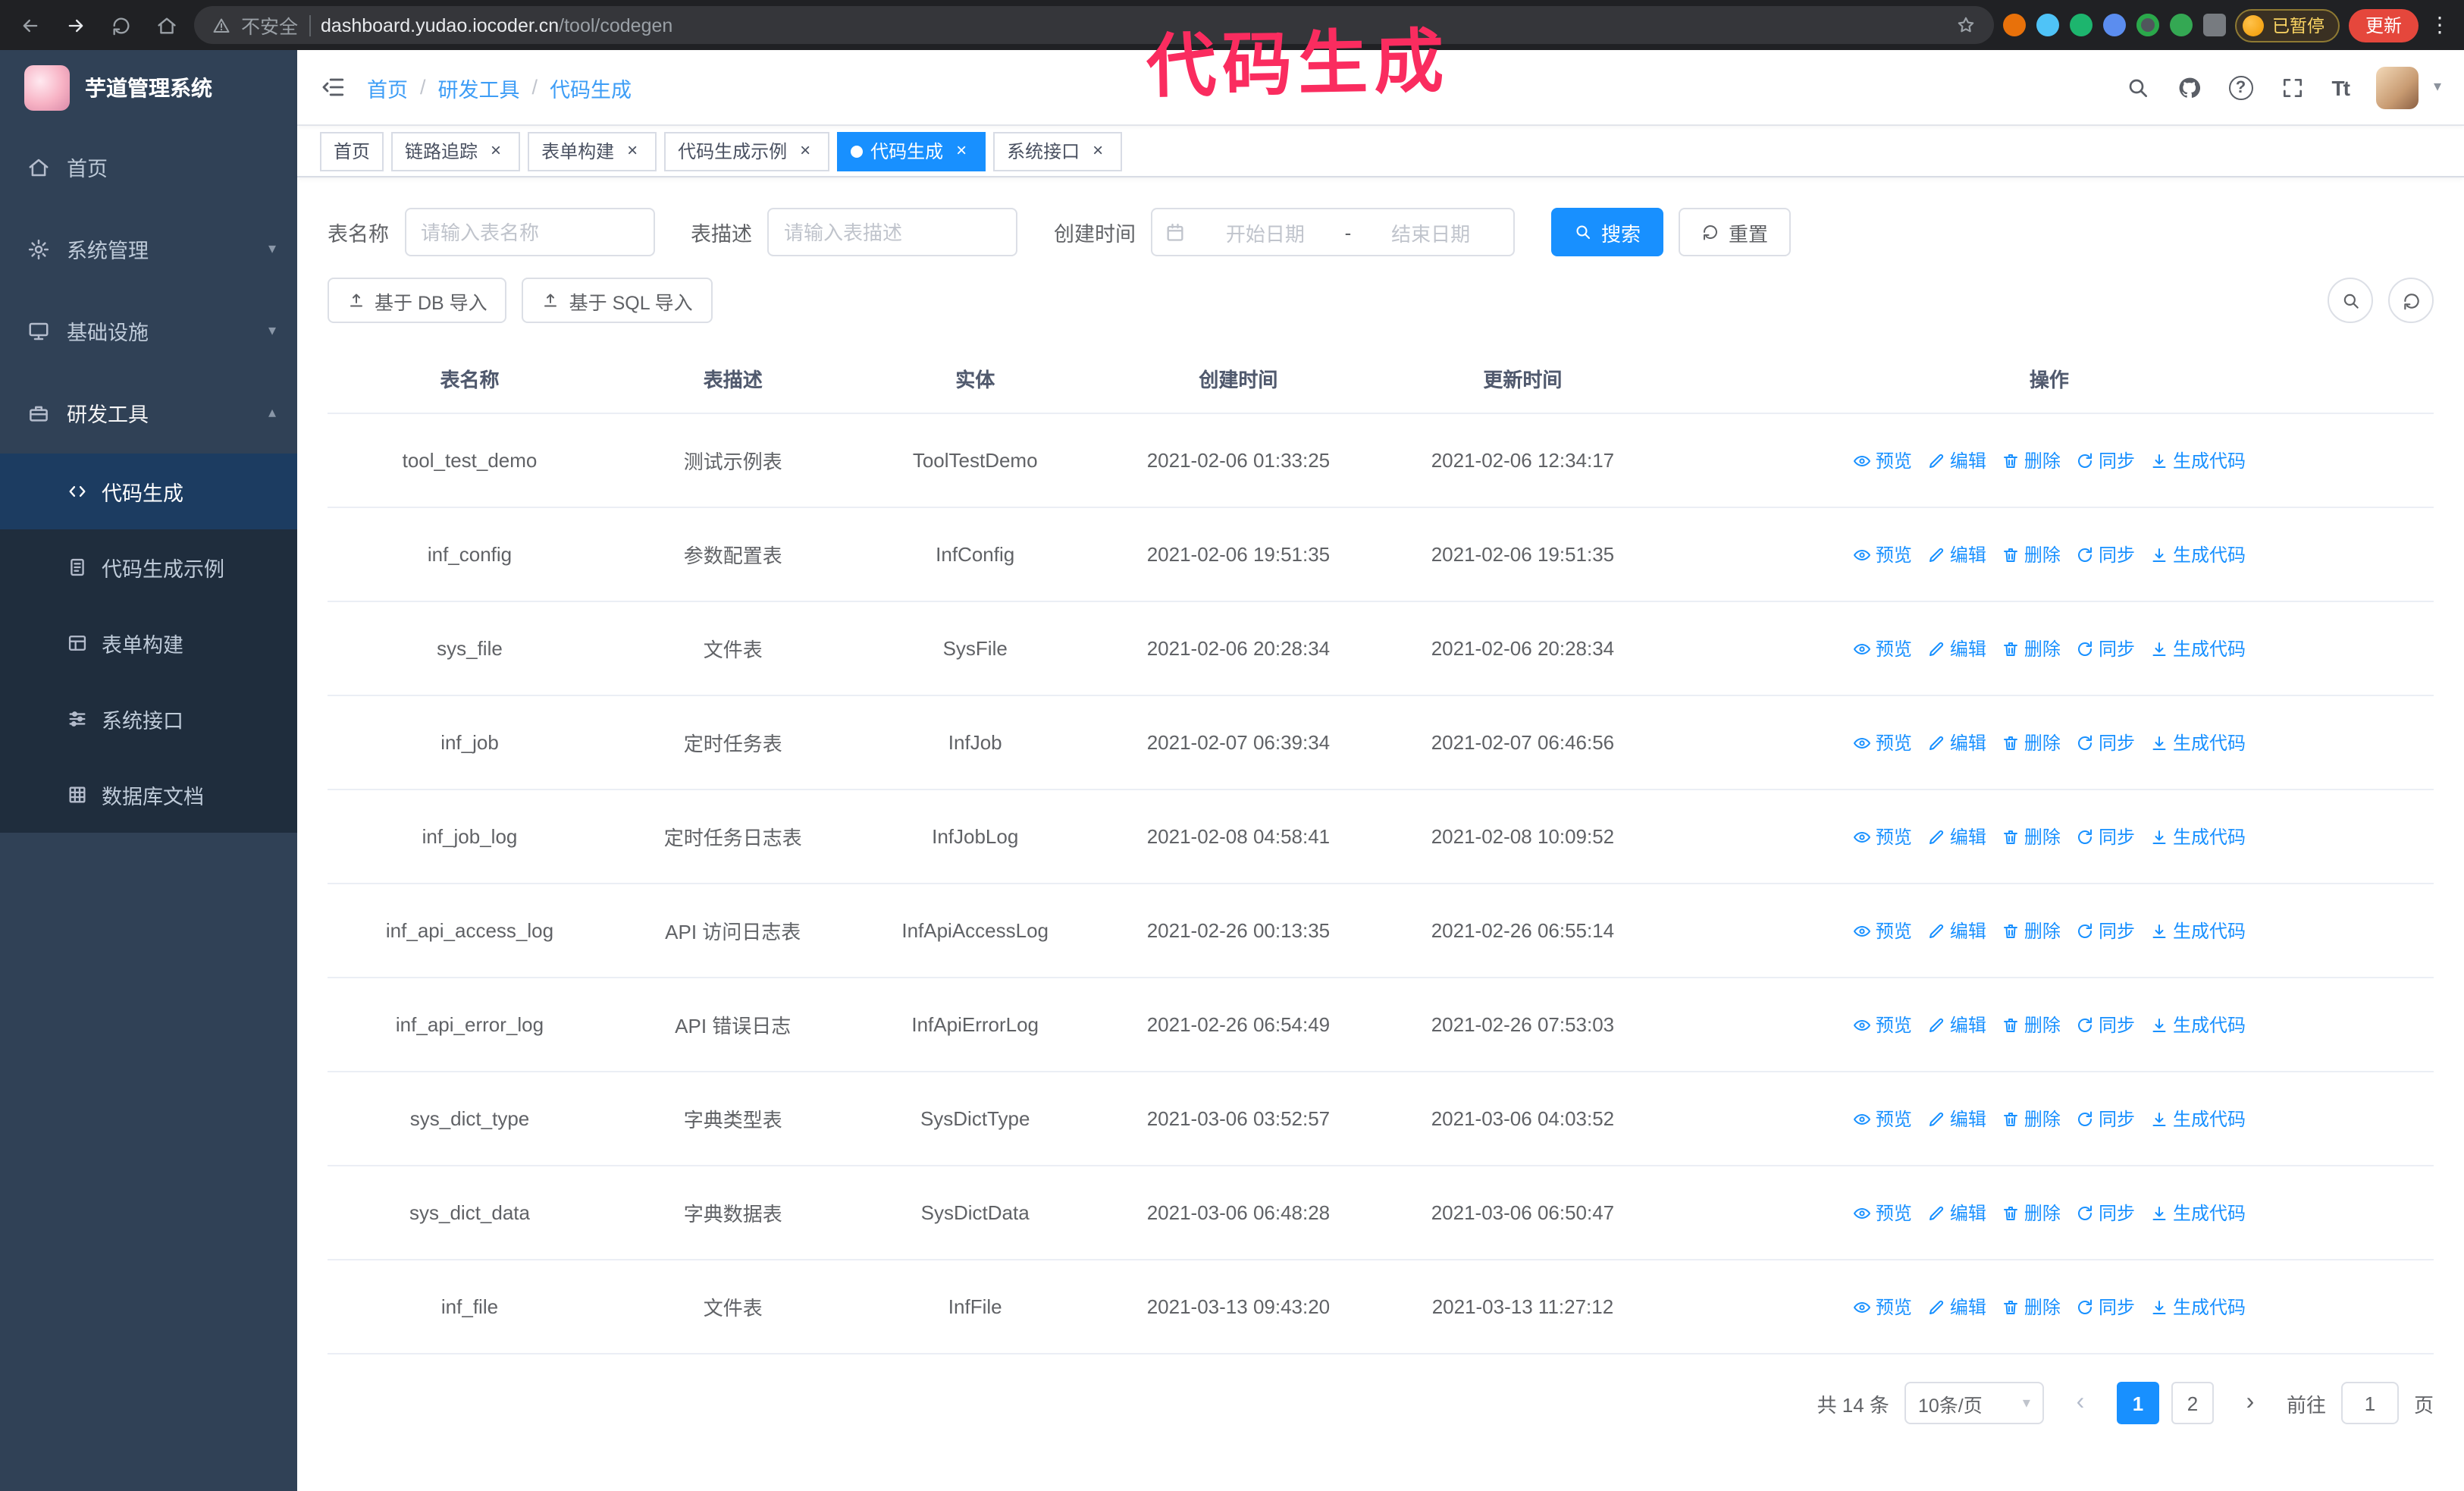  I want to click on tab-5: 系统接口 ×, so click(1058, 151).